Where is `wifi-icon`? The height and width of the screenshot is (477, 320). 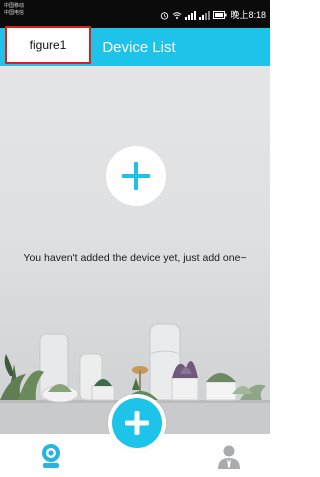 wifi-icon is located at coordinates (177, 15).